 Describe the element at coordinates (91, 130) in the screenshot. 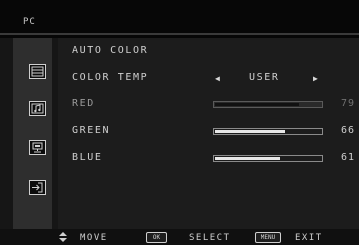

I see `green-option: GREEN` at that location.